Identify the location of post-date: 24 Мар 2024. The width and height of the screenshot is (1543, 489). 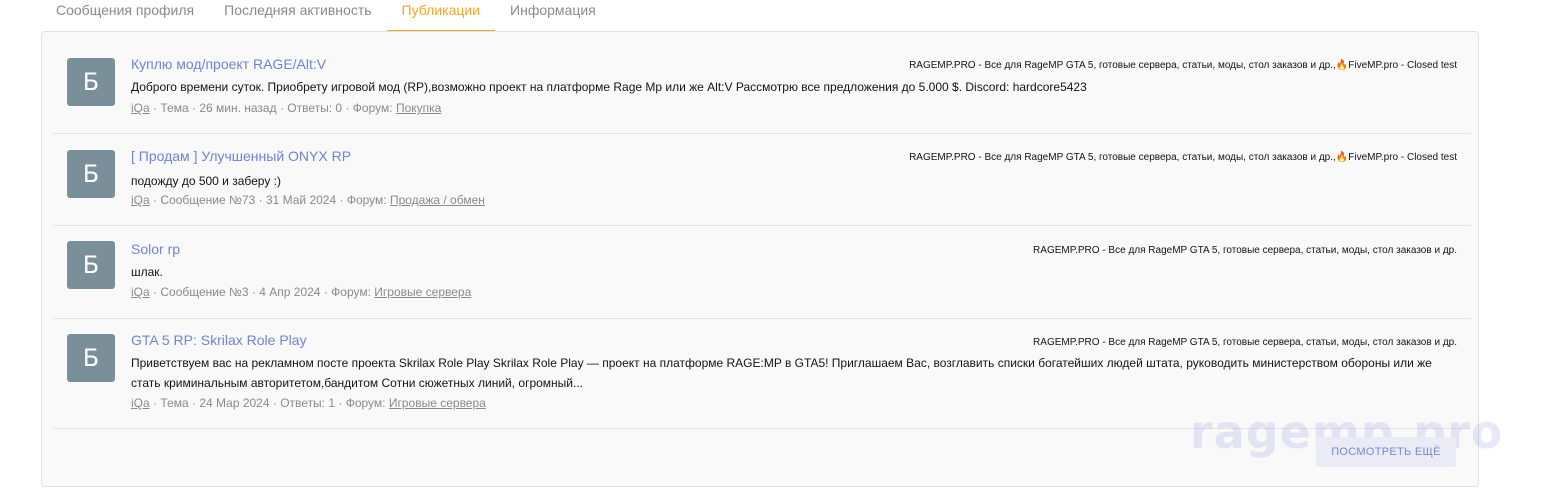
(234, 403).